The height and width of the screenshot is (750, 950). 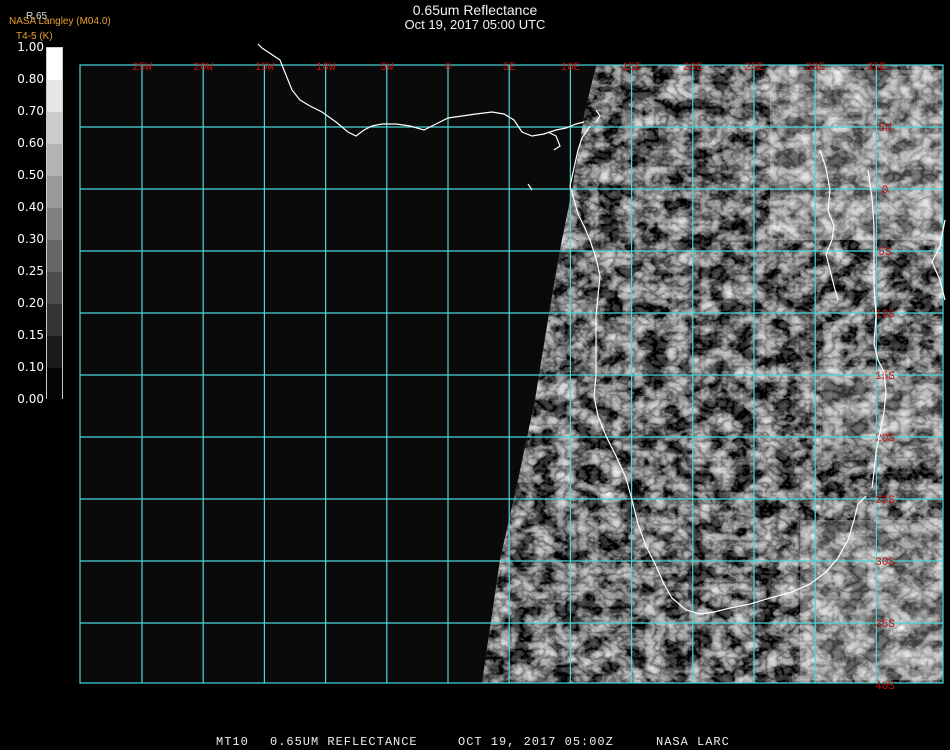 What do you see at coordinates (387, 68) in the screenshot?
I see `longitude-label: 5W` at bounding box center [387, 68].